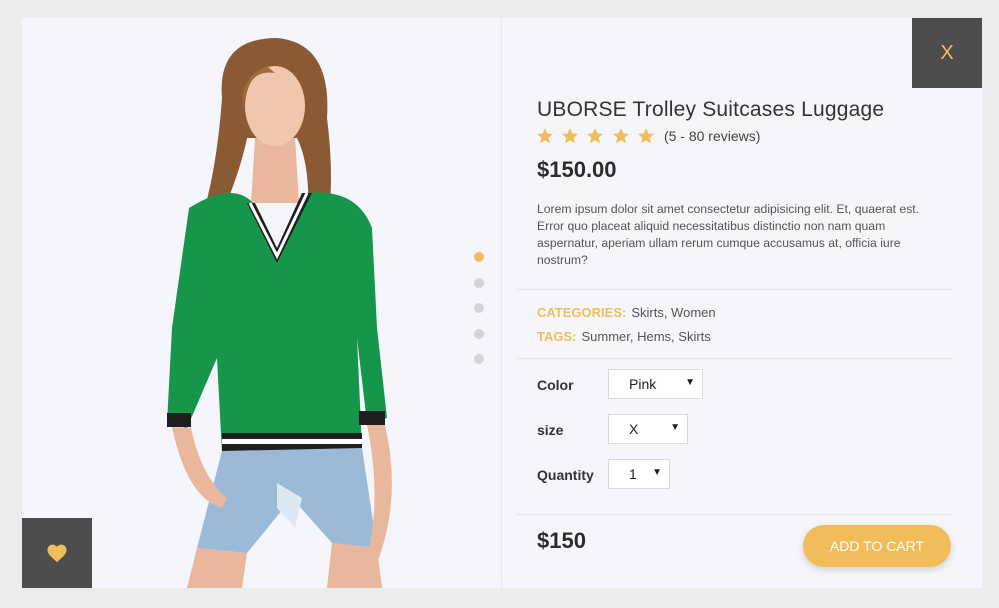  What do you see at coordinates (479, 316) in the screenshot?
I see `gallery-dots` at bounding box center [479, 316].